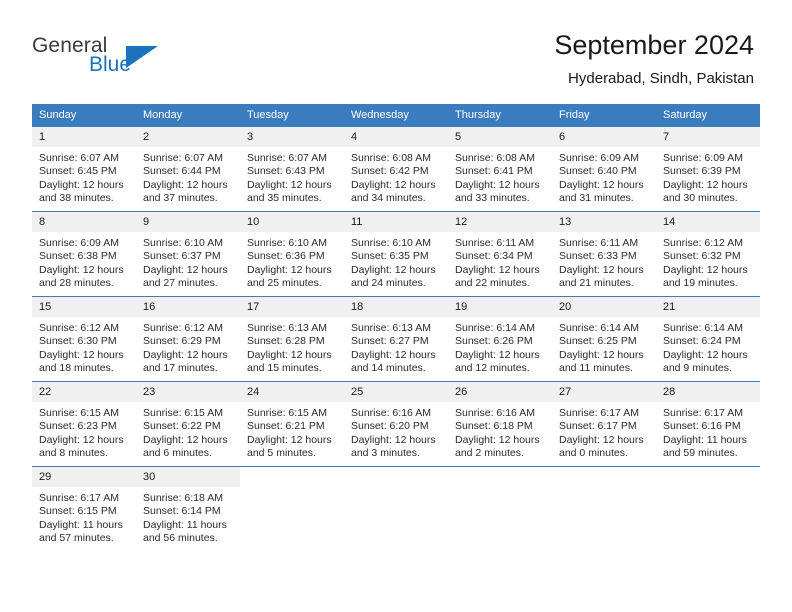  Describe the element at coordinates (286, 341) in the screenshot. I see `sunset-text: Sunset: 6:28 PM` at that location.